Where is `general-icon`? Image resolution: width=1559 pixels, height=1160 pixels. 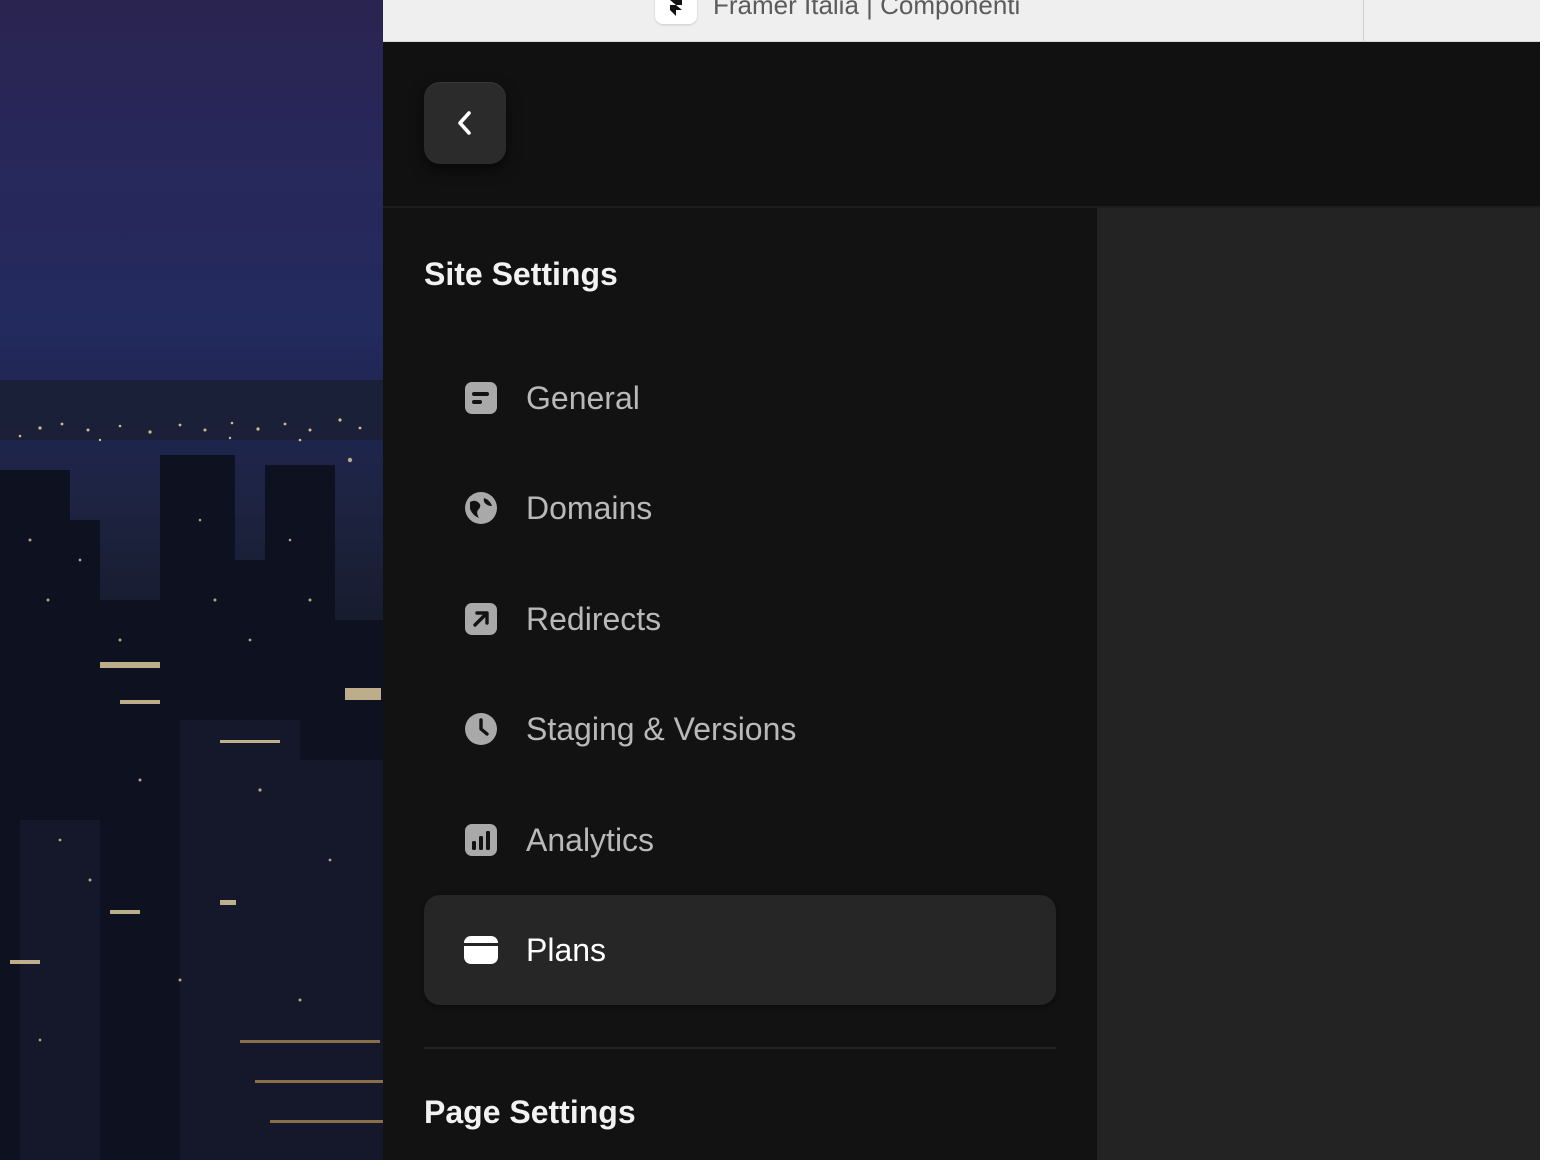 general-icon is located at coordinates (481, 398).